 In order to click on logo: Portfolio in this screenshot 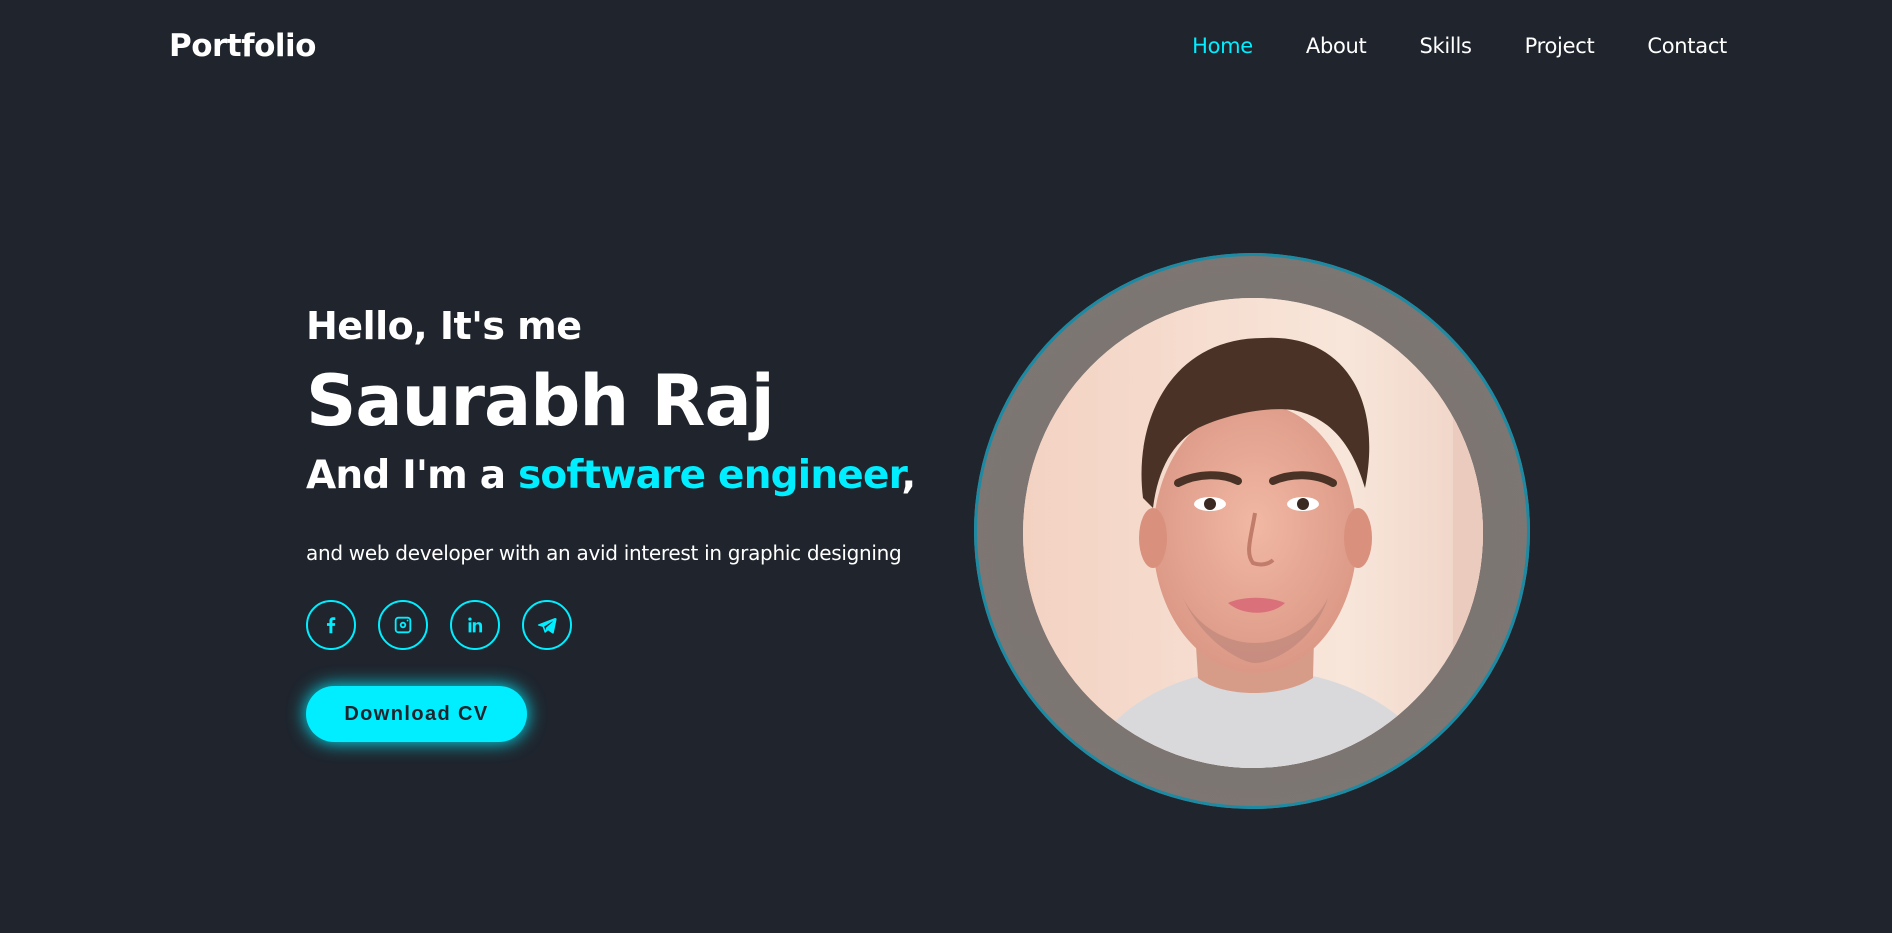, I will do `click(242, 46)`.